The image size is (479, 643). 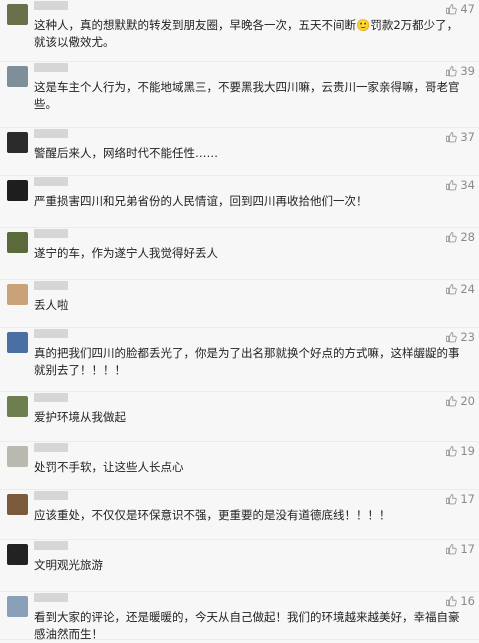 I want to click on like-button: 19, so click(x=460, y=451).